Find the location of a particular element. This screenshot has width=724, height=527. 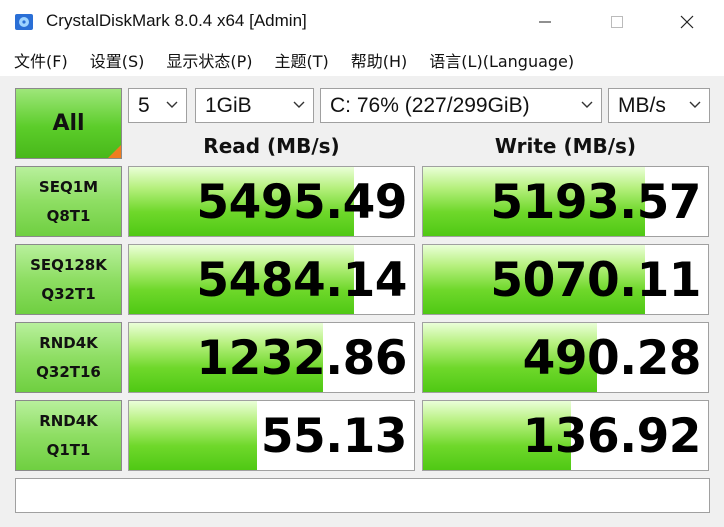

read-result-rnd4k-q1t1: 55.13 is located at coordinates (271, 435).